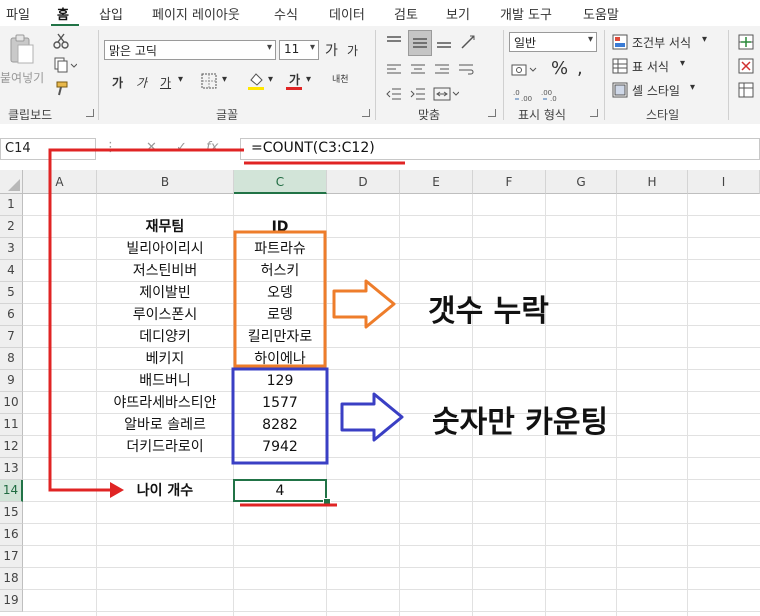 This screenshot has width=760, height=616. I want to click on formula-connector-line, so click(146, 320).